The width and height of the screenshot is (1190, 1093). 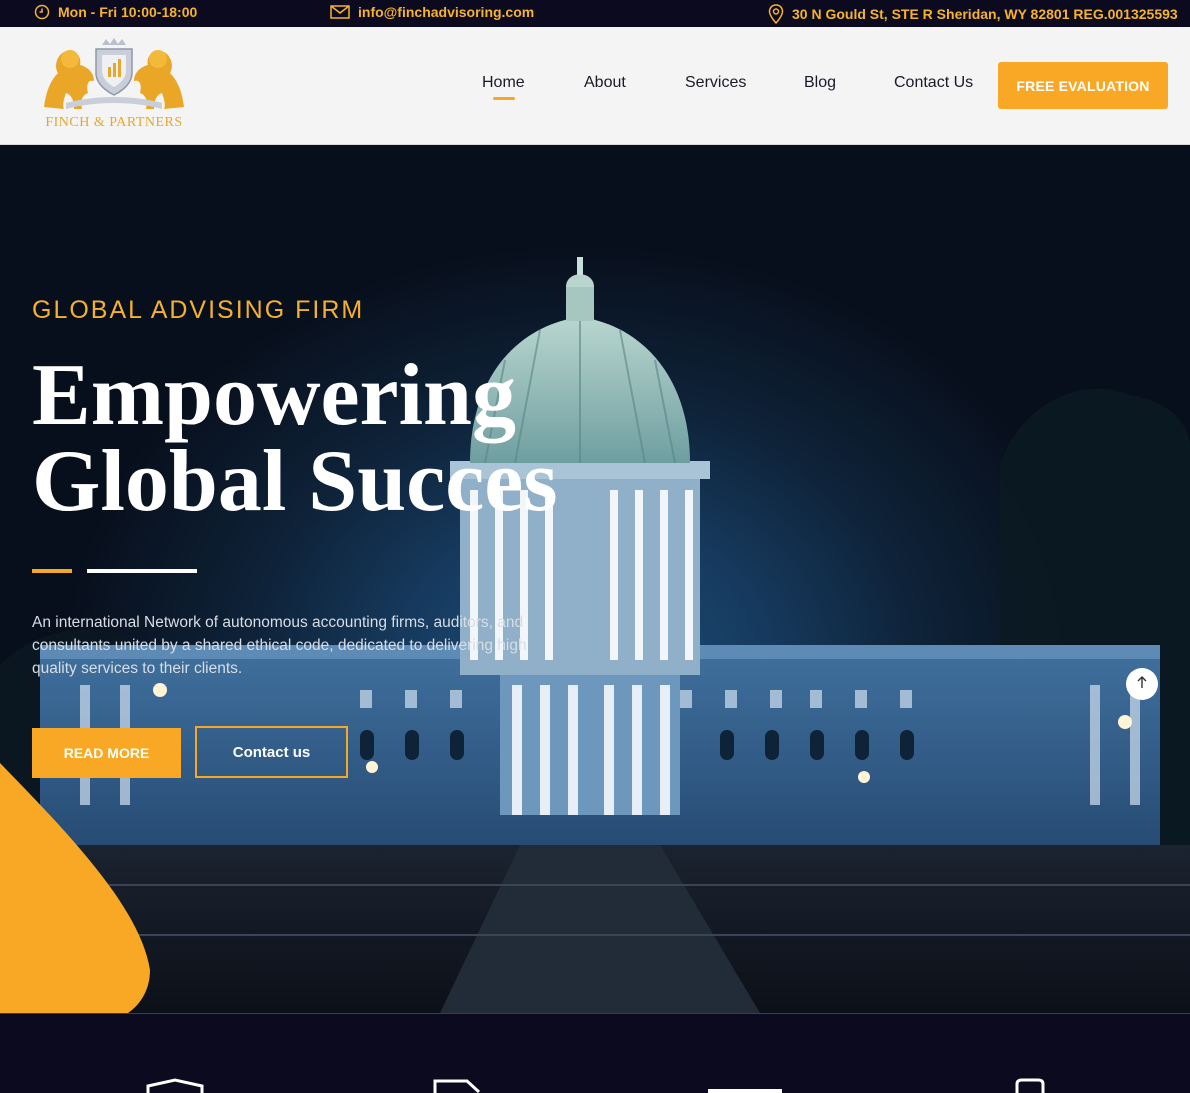 I want to click on envelope-icon, so click(x=340, y=12).